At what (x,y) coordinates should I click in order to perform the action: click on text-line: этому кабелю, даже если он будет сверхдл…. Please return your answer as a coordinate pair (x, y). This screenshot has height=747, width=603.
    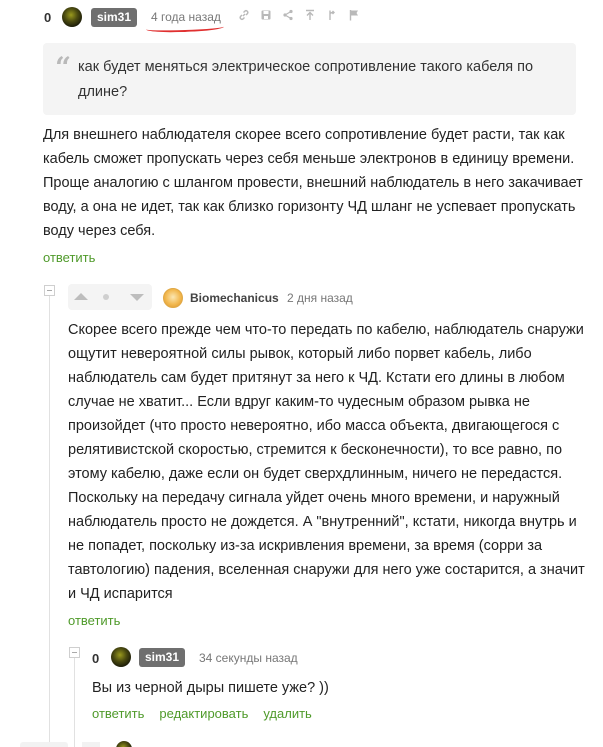
    Looking at the image, I should click on (315, 474).